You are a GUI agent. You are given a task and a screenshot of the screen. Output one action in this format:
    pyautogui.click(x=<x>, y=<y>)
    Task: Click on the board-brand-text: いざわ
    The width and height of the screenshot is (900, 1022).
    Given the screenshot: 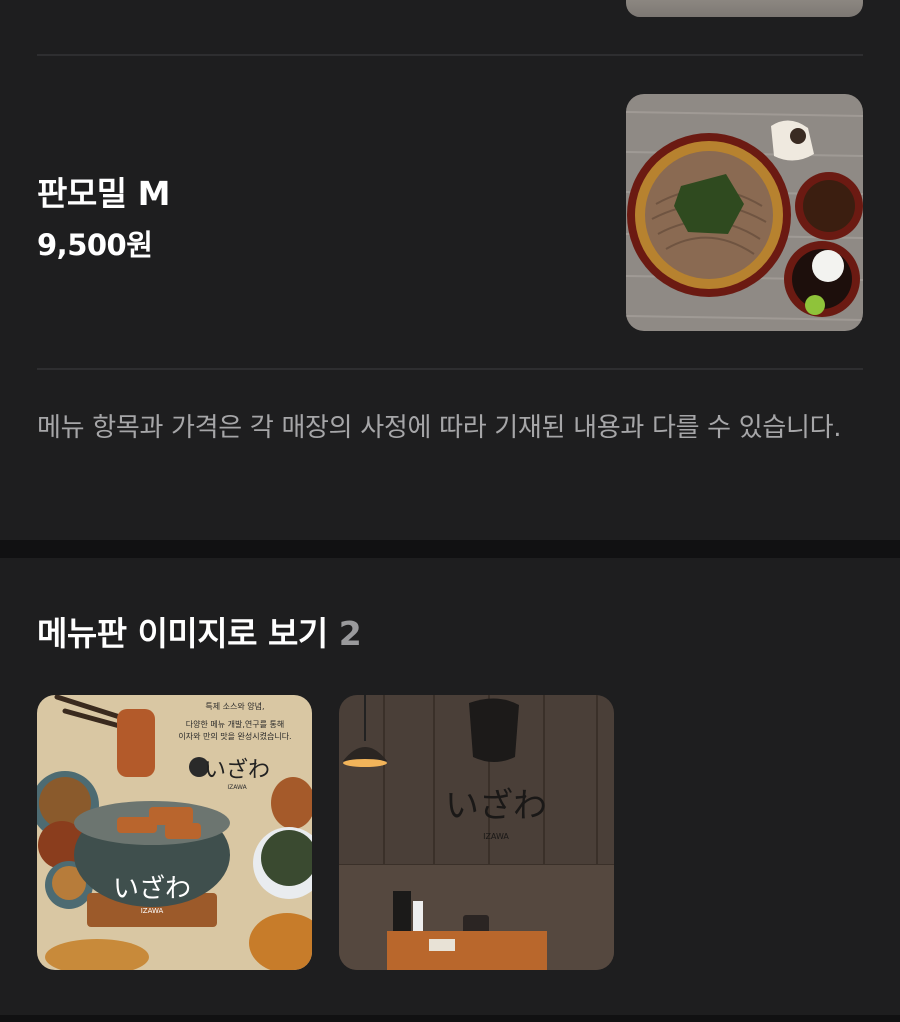 What is the action you would take?
    pyautogui.click(x=152, y=889)
    